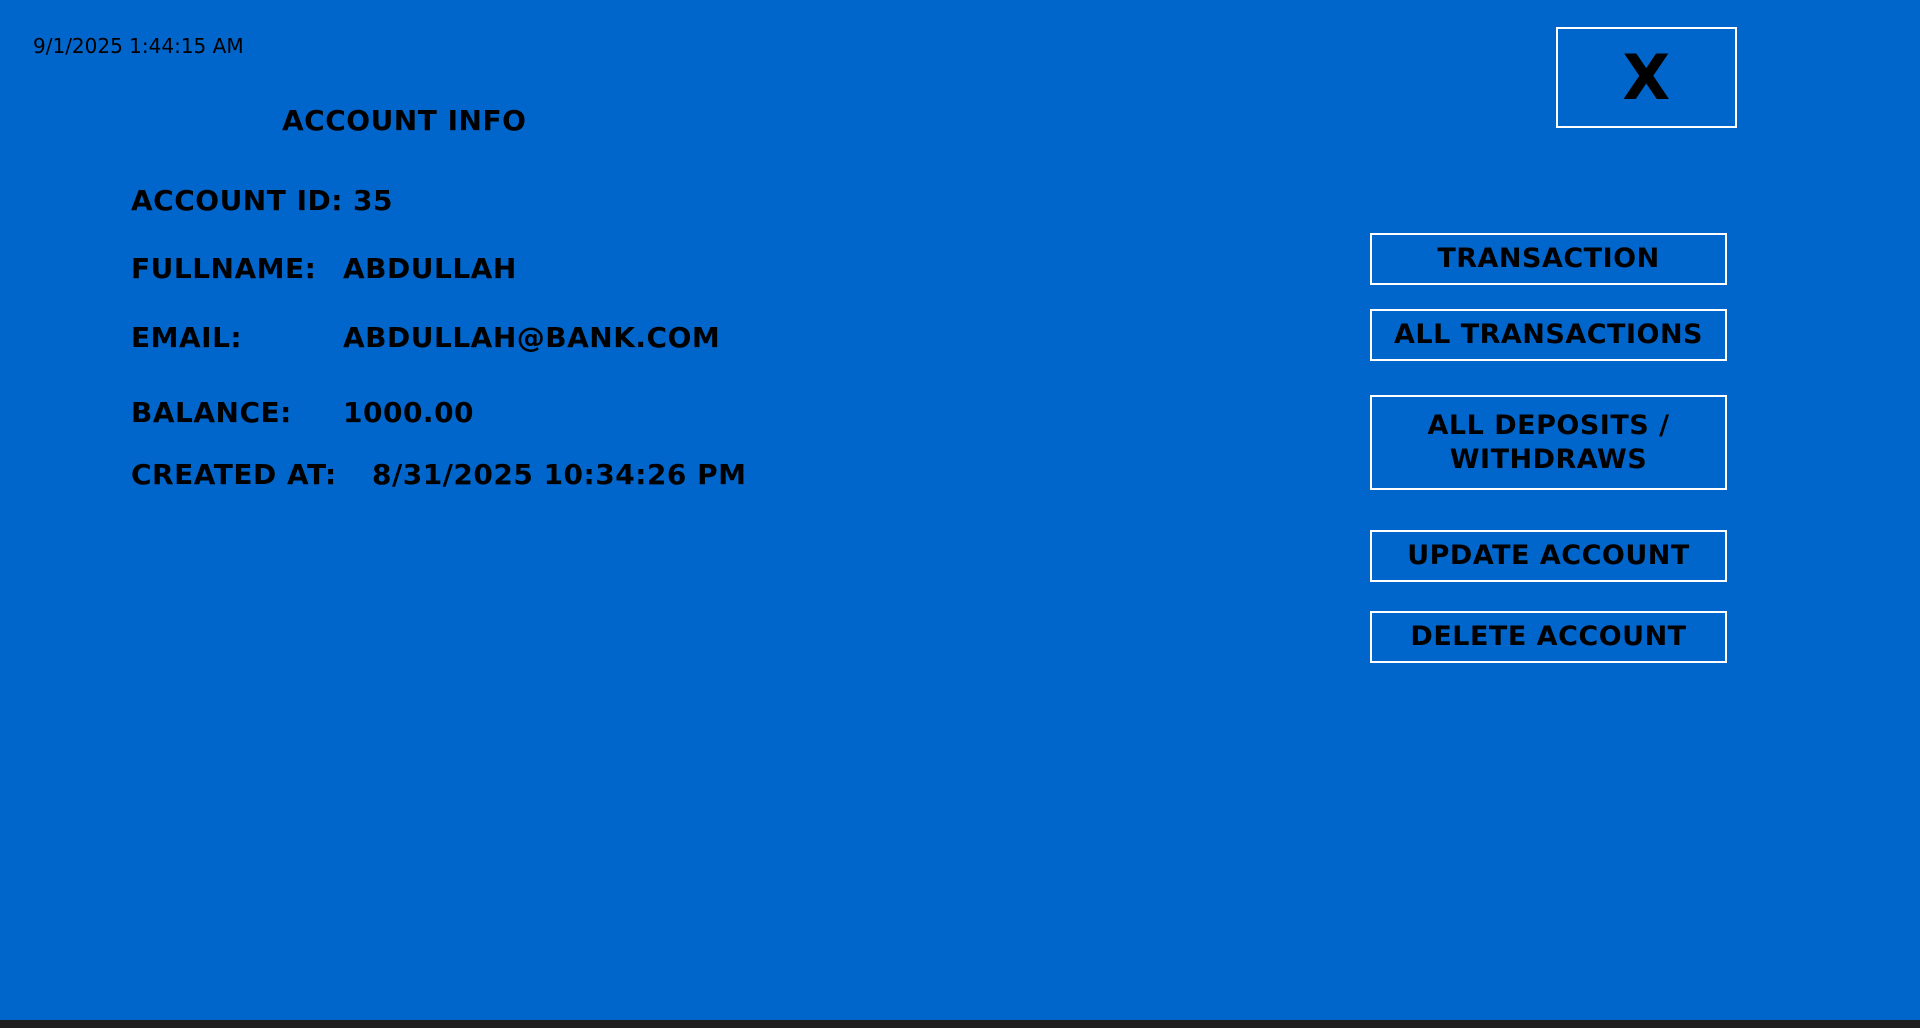 The height and width of the screenshot is (1028, 1920). I want to click on clock-label: 9/1/2025 1:44:15 AM, so click(138, 46).